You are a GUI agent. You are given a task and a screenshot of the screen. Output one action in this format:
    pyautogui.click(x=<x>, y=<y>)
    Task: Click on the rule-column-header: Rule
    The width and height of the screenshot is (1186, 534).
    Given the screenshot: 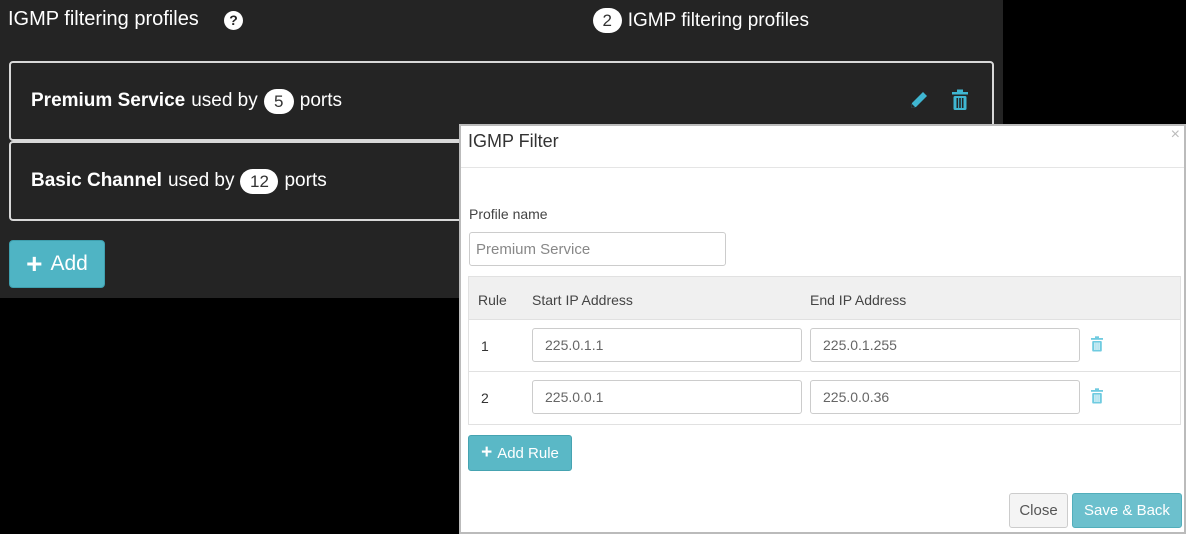 What is the action you would take?
    pyautogui.click(x=492, y=300)
    